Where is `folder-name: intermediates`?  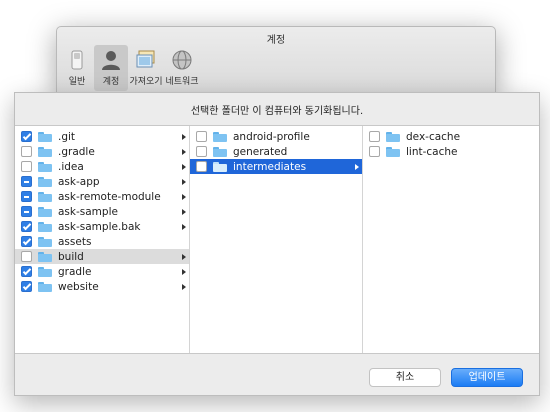 folder-name: intermediates is located at coordinates (270, 166).